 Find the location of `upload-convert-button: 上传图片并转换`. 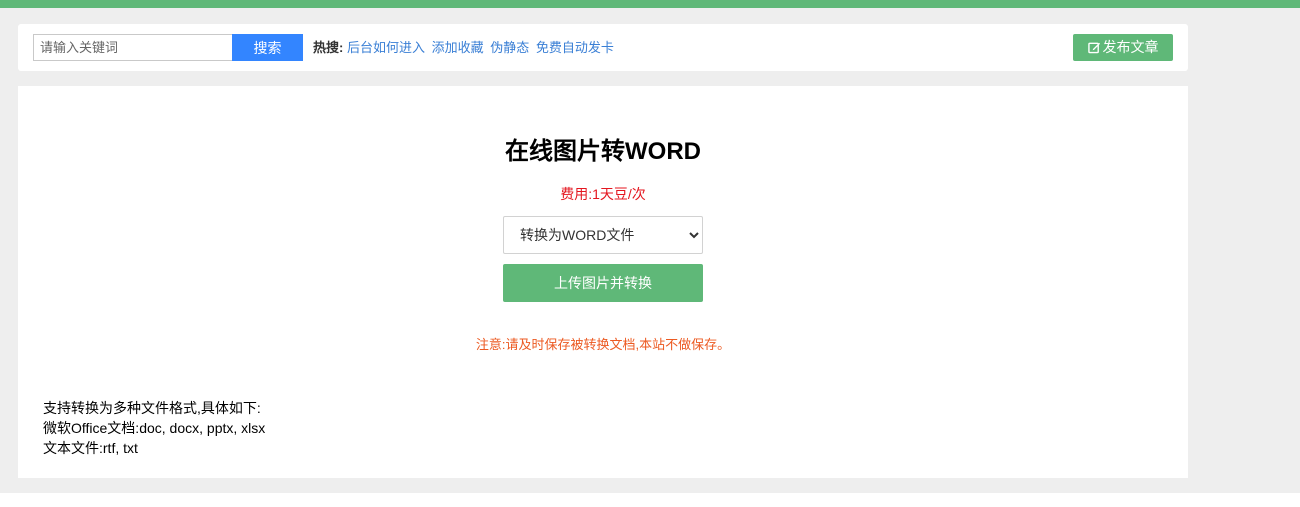

upload-convert-button: 上传图片并转换 is located at coordinates (603, 283).